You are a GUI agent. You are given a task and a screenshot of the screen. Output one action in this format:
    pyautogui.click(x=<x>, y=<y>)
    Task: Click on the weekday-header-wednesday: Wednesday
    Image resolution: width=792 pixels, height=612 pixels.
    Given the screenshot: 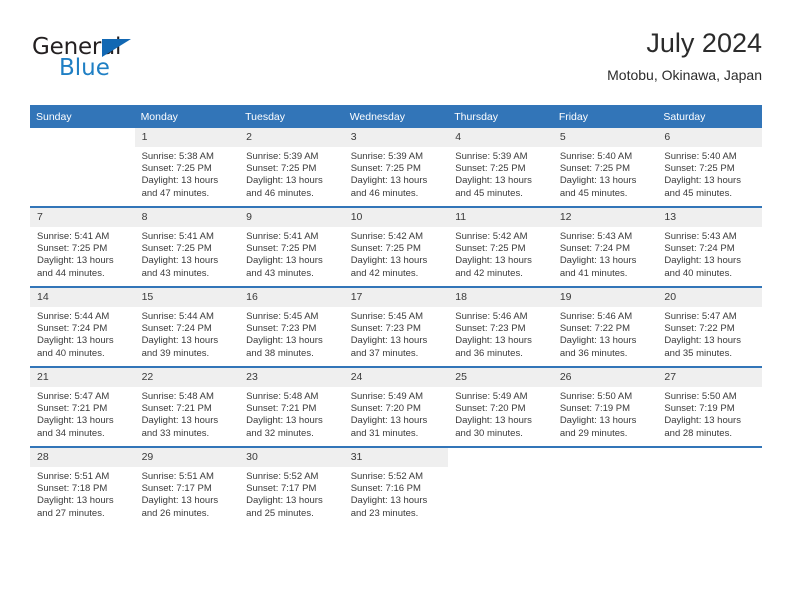 What is the action you would take?
    pyautogui.click(x=396, y=116)
    